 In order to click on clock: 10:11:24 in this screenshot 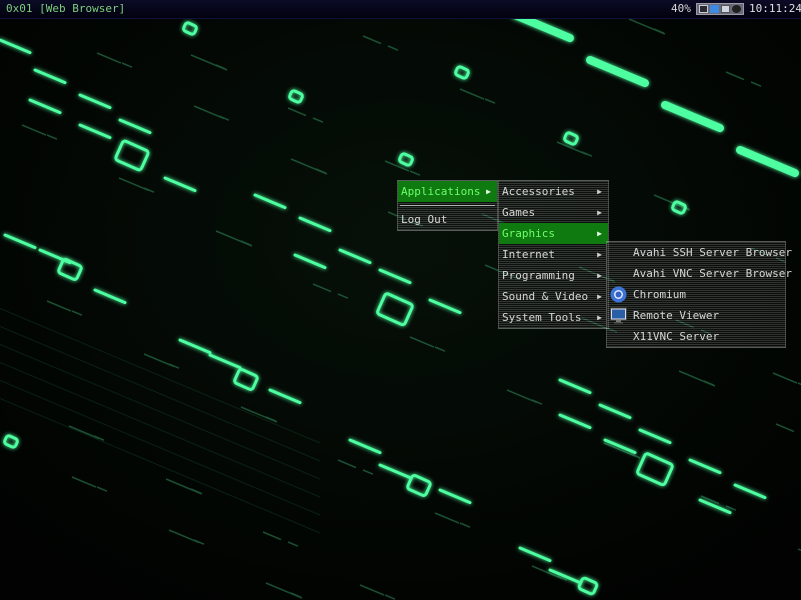, I will do `click(775, 9)`.